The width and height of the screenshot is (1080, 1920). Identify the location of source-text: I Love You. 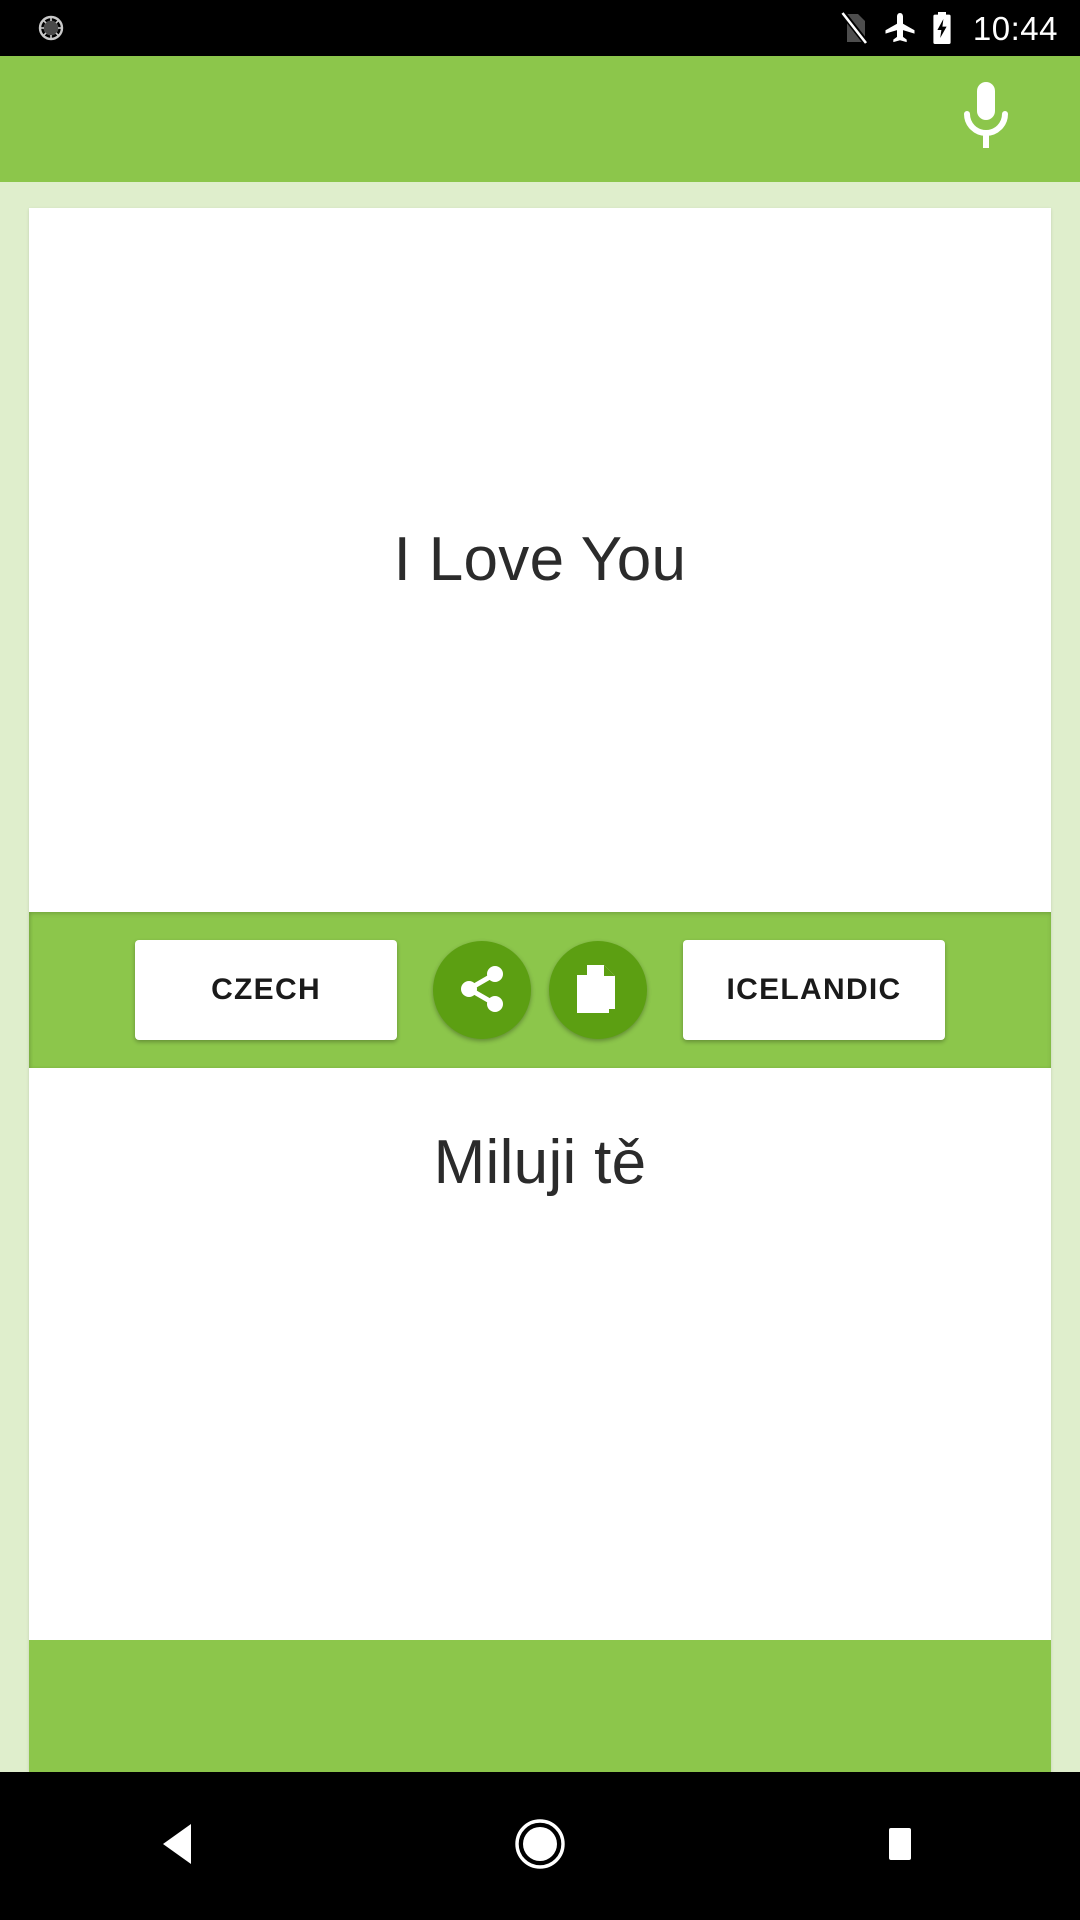
(540, 559).